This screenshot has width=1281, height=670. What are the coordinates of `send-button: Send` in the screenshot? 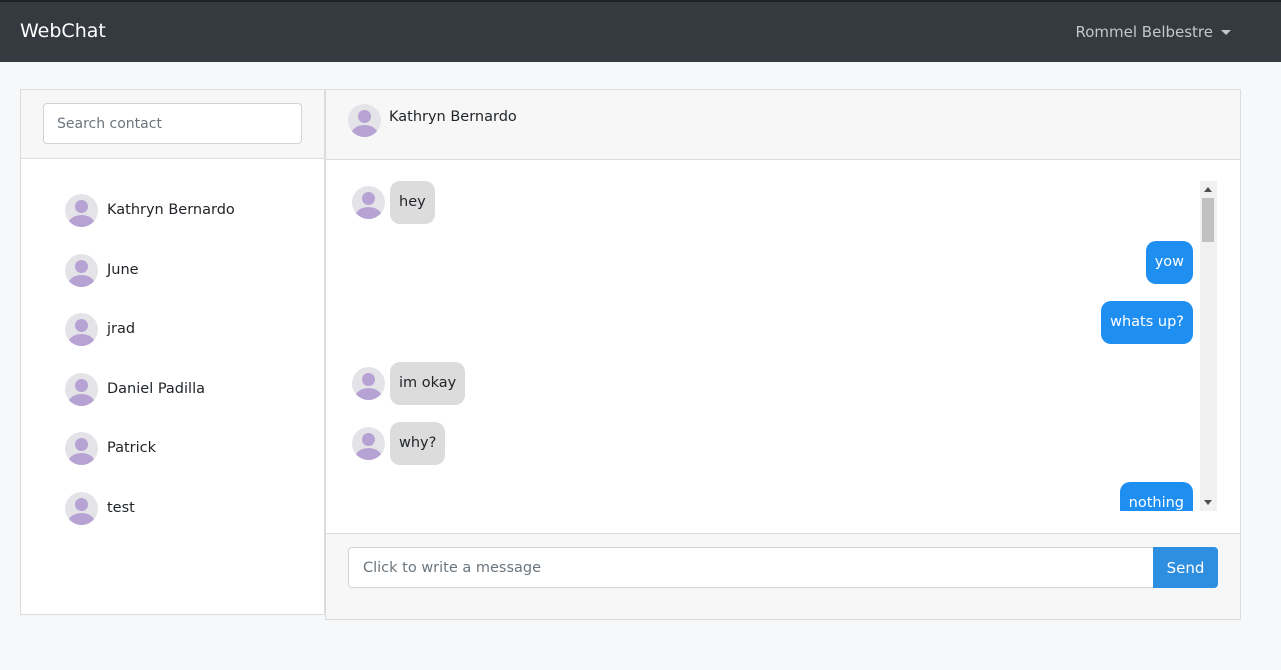 It's located at (1185, 567).